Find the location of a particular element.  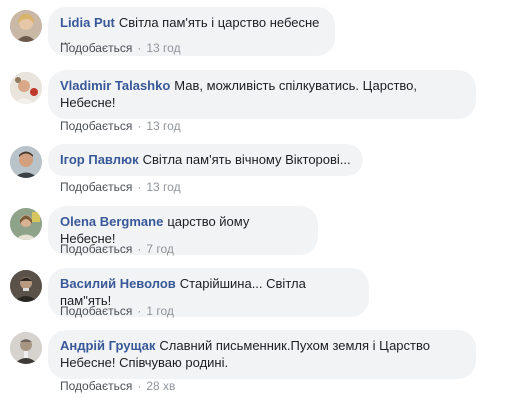

comment-author: Olena Bergmane is located at coordinates (111, 221).